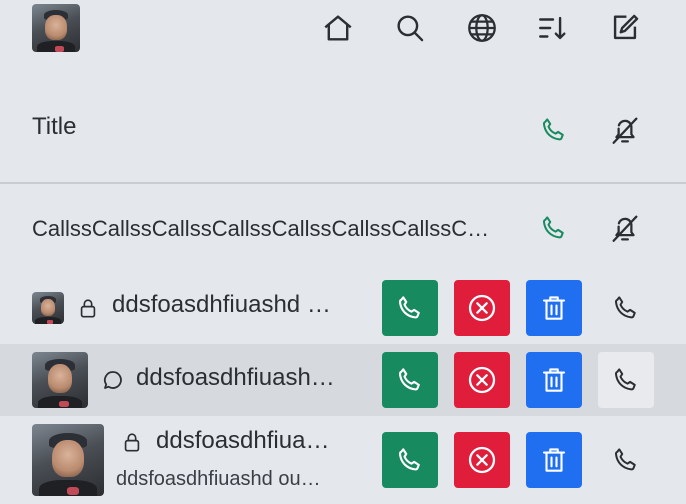  I want to click on header-divider, so click(343, 183).